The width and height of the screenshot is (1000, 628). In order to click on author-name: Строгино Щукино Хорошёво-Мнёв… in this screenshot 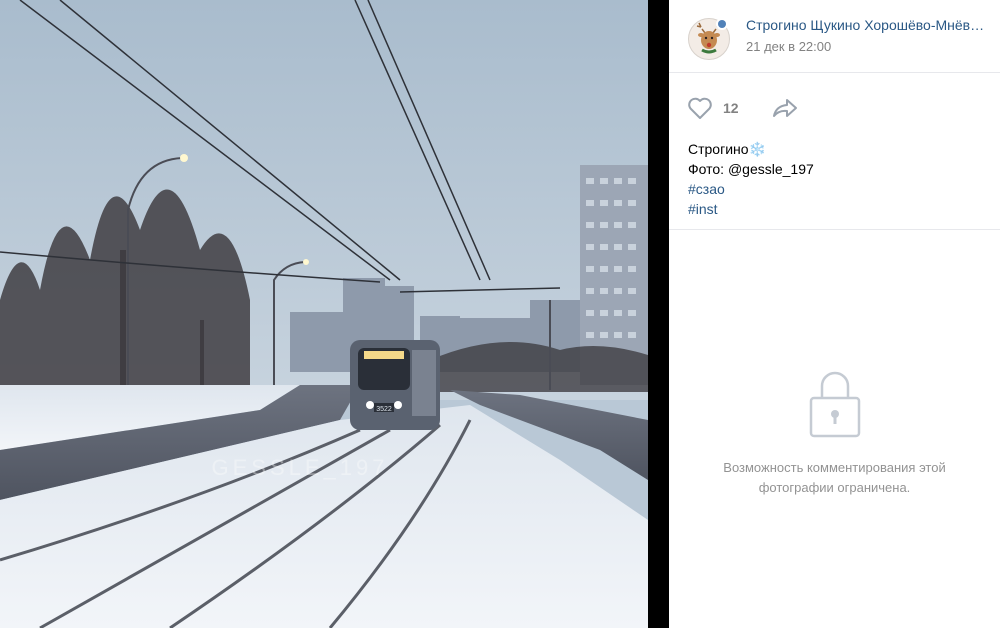, I will do `click(873, 25)`.